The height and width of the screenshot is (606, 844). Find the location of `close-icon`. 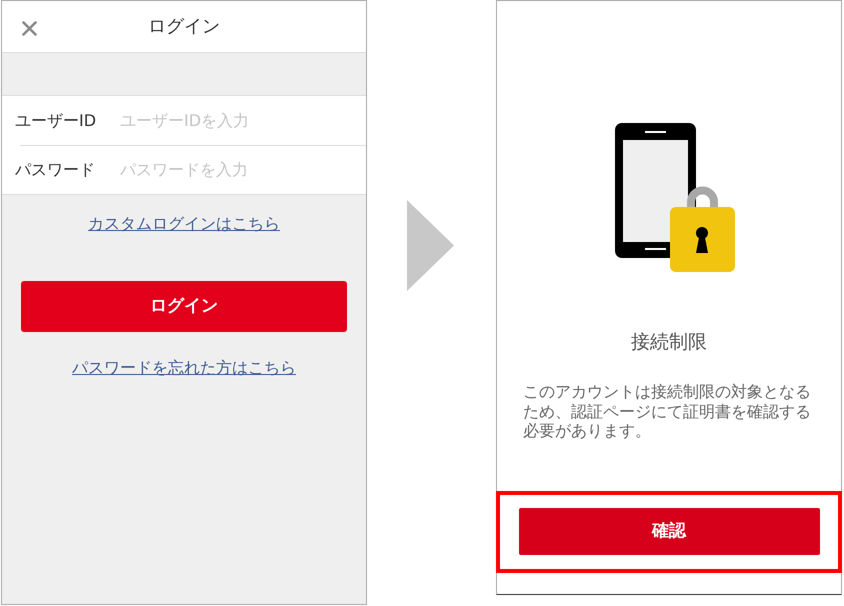

close-icon is located at coordinates (29, 28).